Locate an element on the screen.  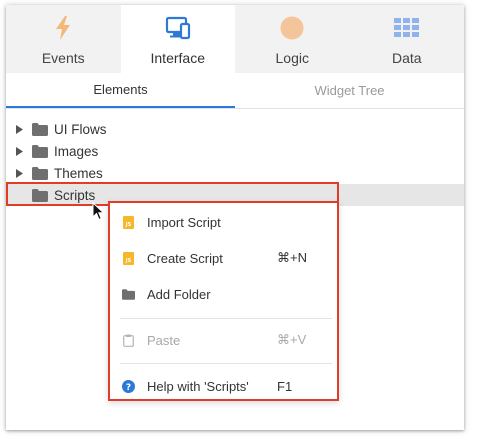
menu-item-shortcut: F1 is located at coordinates (285, 386).